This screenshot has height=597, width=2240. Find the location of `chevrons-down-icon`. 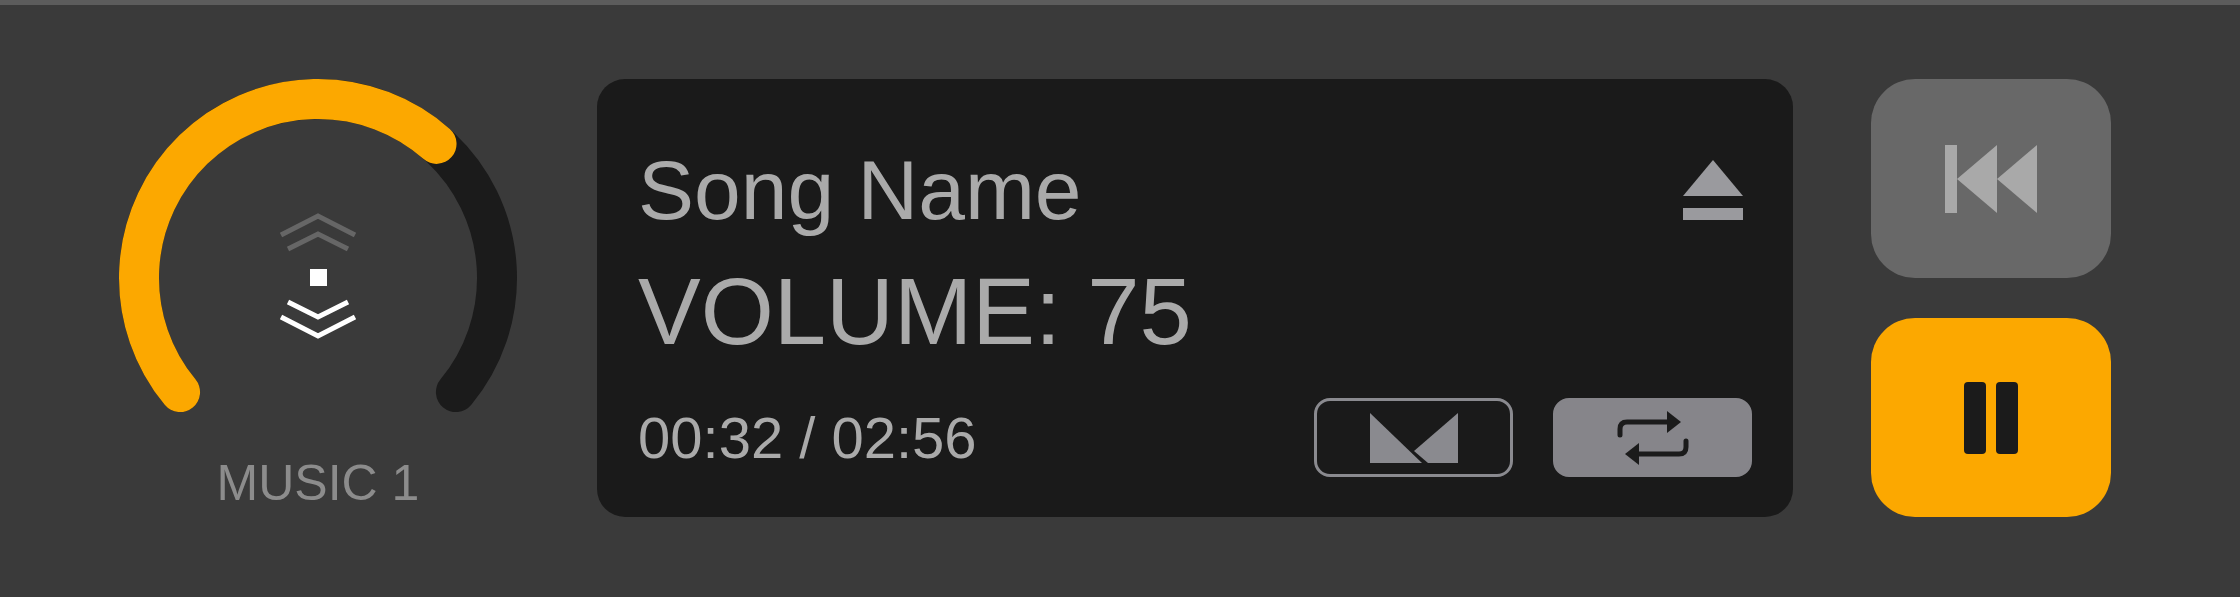

chevrons-down-icon is located at coordinates (318, 319).